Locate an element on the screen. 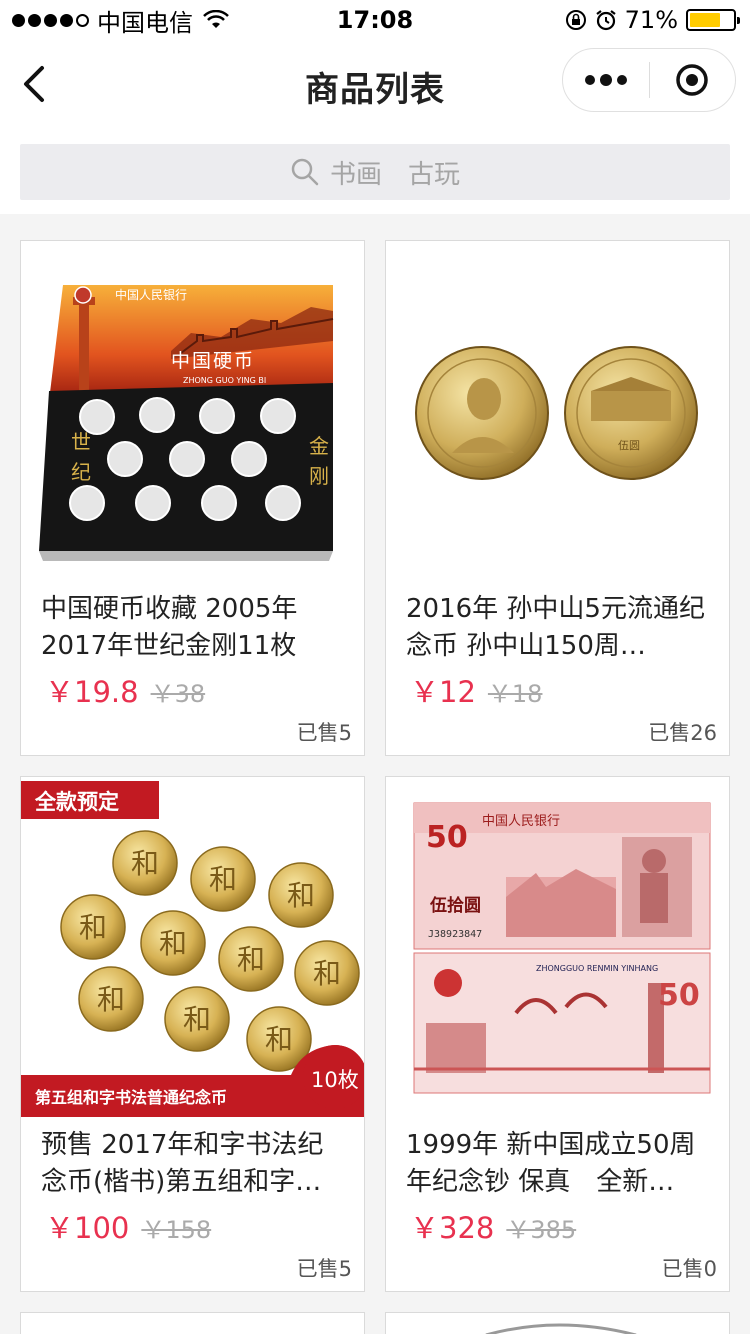 This screenshot has width=750, height=1334. mini-program-capsule is located at coordinates (649, 80).